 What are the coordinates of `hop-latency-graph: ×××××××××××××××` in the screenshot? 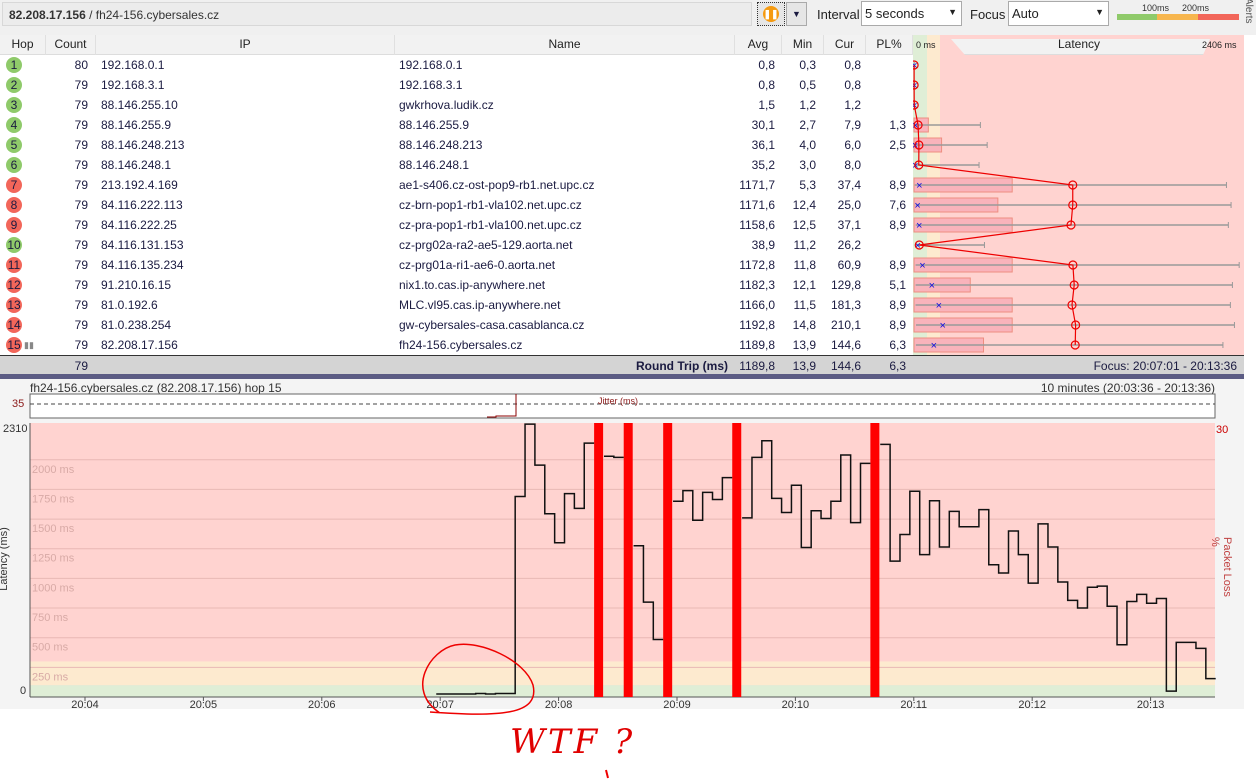 It's located at (1078, 205).